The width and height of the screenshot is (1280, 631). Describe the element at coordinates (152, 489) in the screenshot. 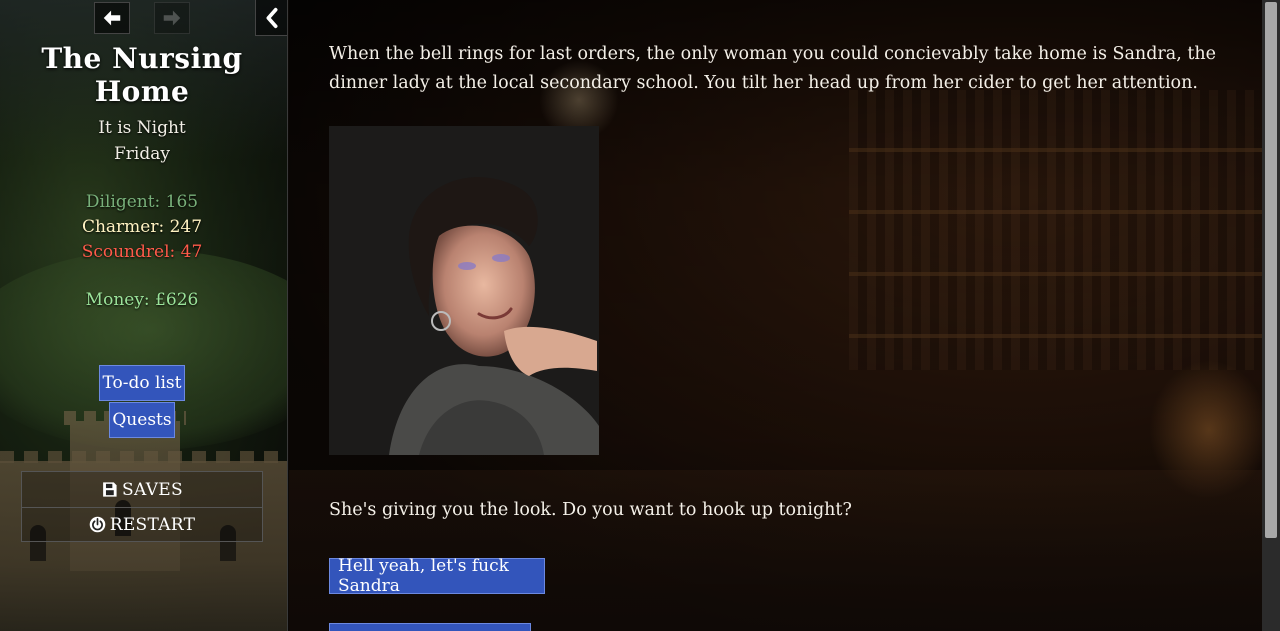

I see `saves-label: SAVES` at that location.